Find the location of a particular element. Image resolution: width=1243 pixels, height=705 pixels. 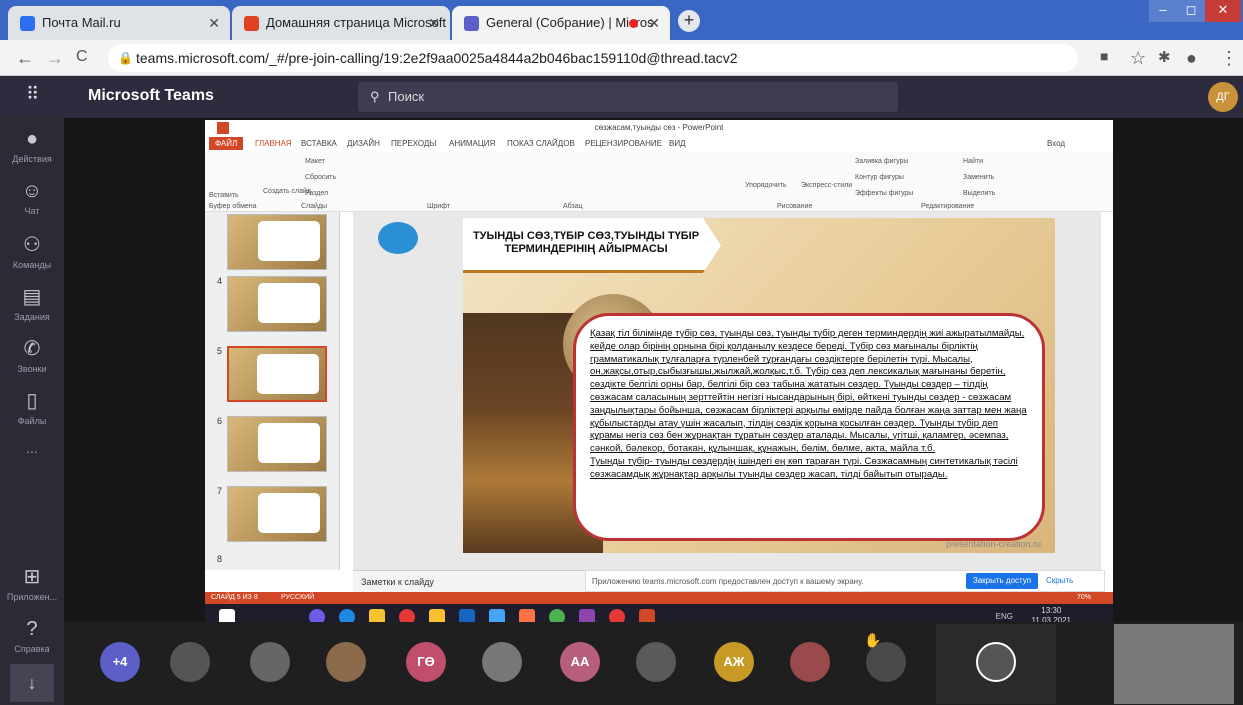

self-video is located at coordinates (996, 664).